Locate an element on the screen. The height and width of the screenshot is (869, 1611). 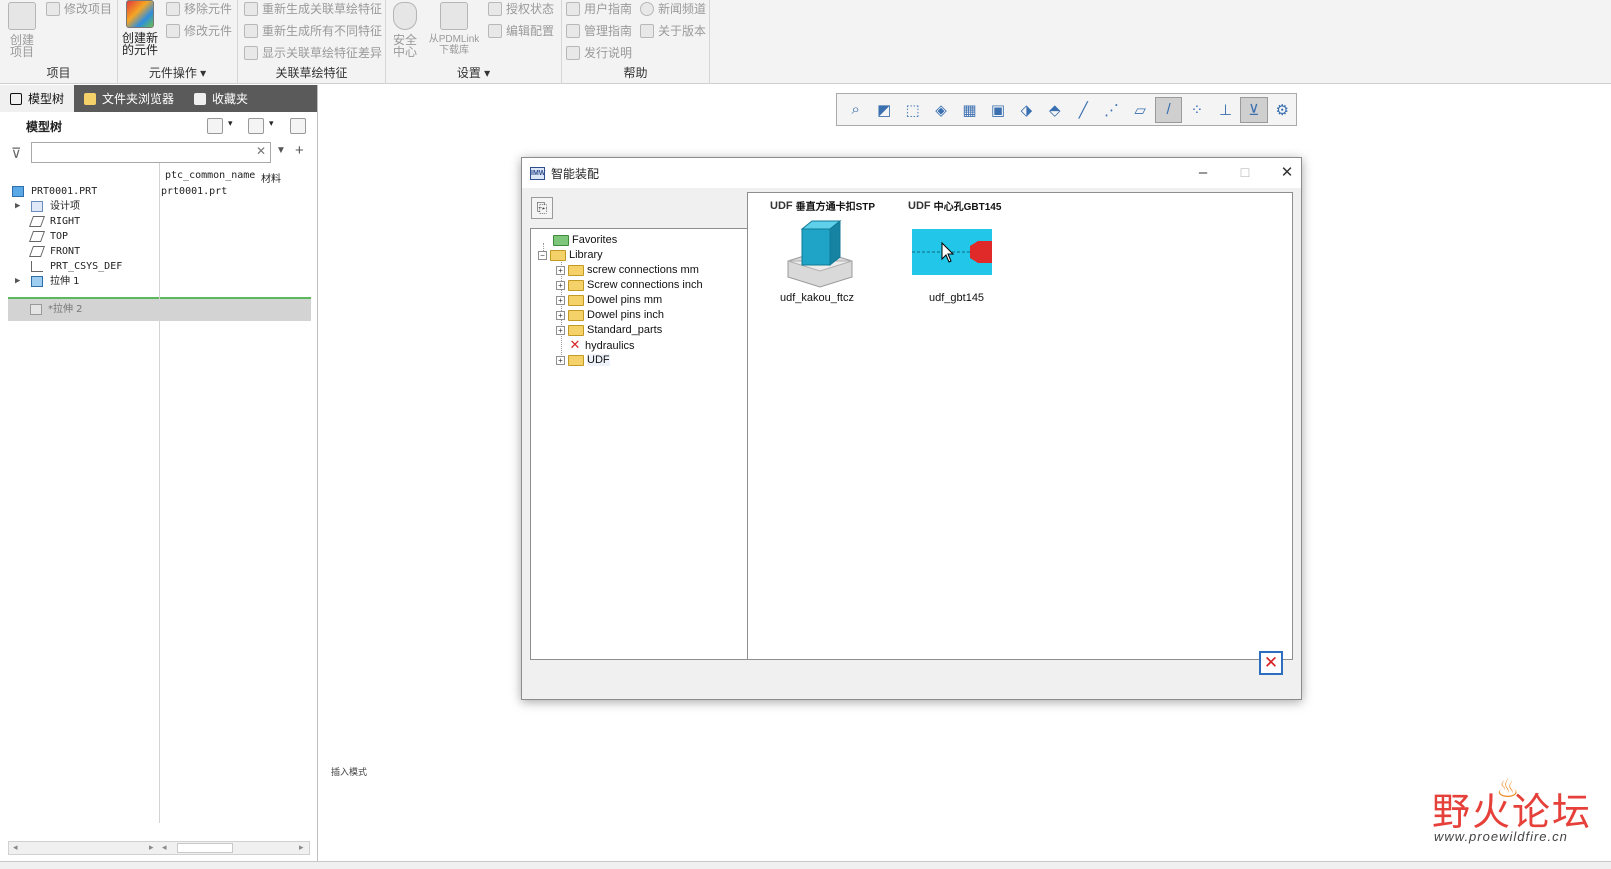
udf-title: UDF 垂直方通卡扣STP is located at coordinates (823, 206).